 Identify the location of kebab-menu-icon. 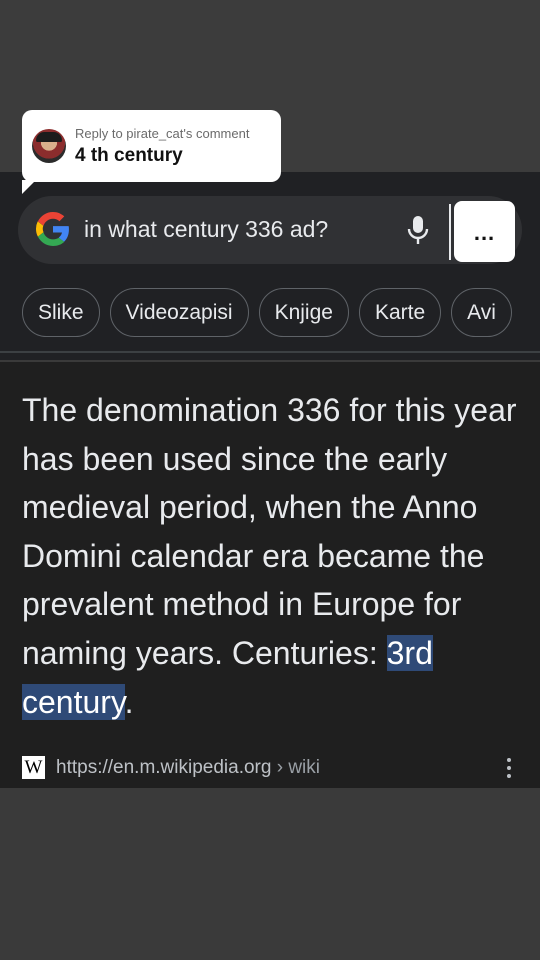
(509, 768).